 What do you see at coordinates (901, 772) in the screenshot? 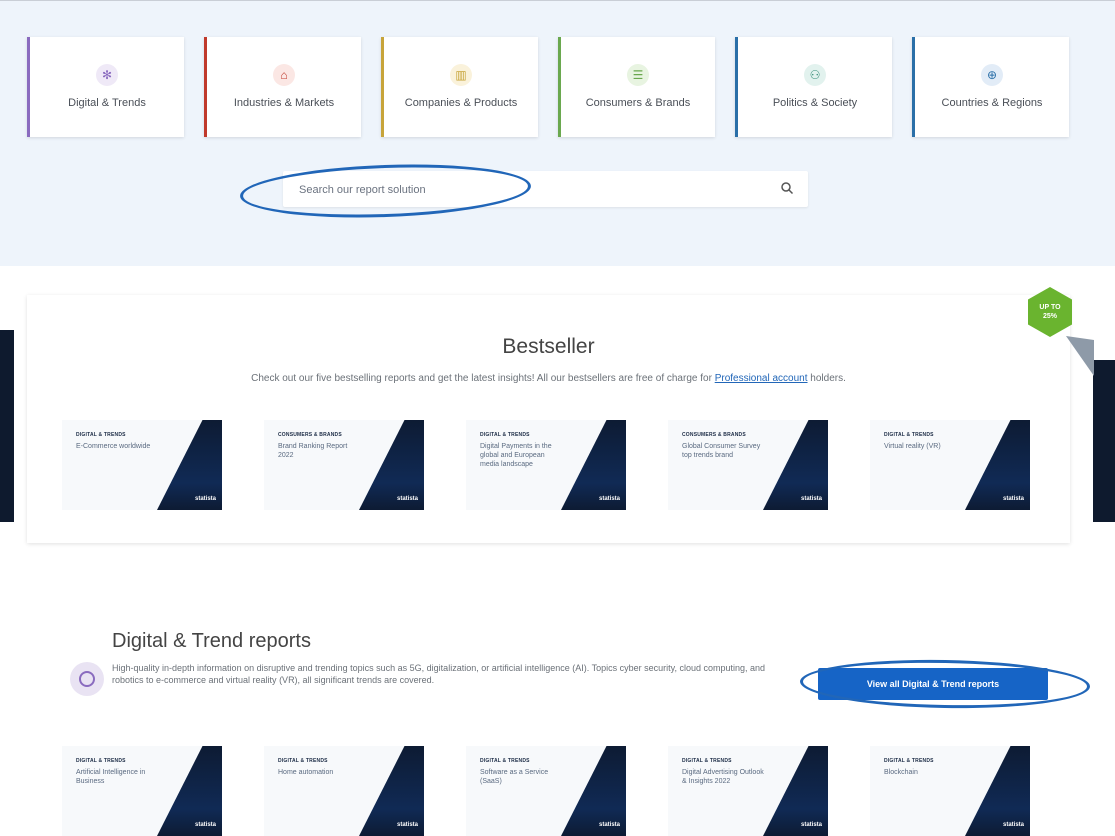
I see `report-title: Blockchain` at bounding box center [901, 772].